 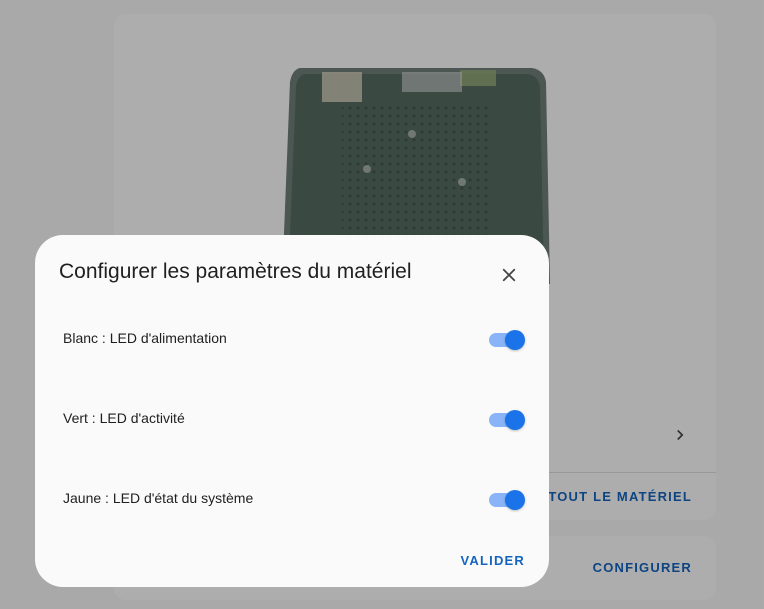 I want to click on close-button, so click(x=509, y=275).